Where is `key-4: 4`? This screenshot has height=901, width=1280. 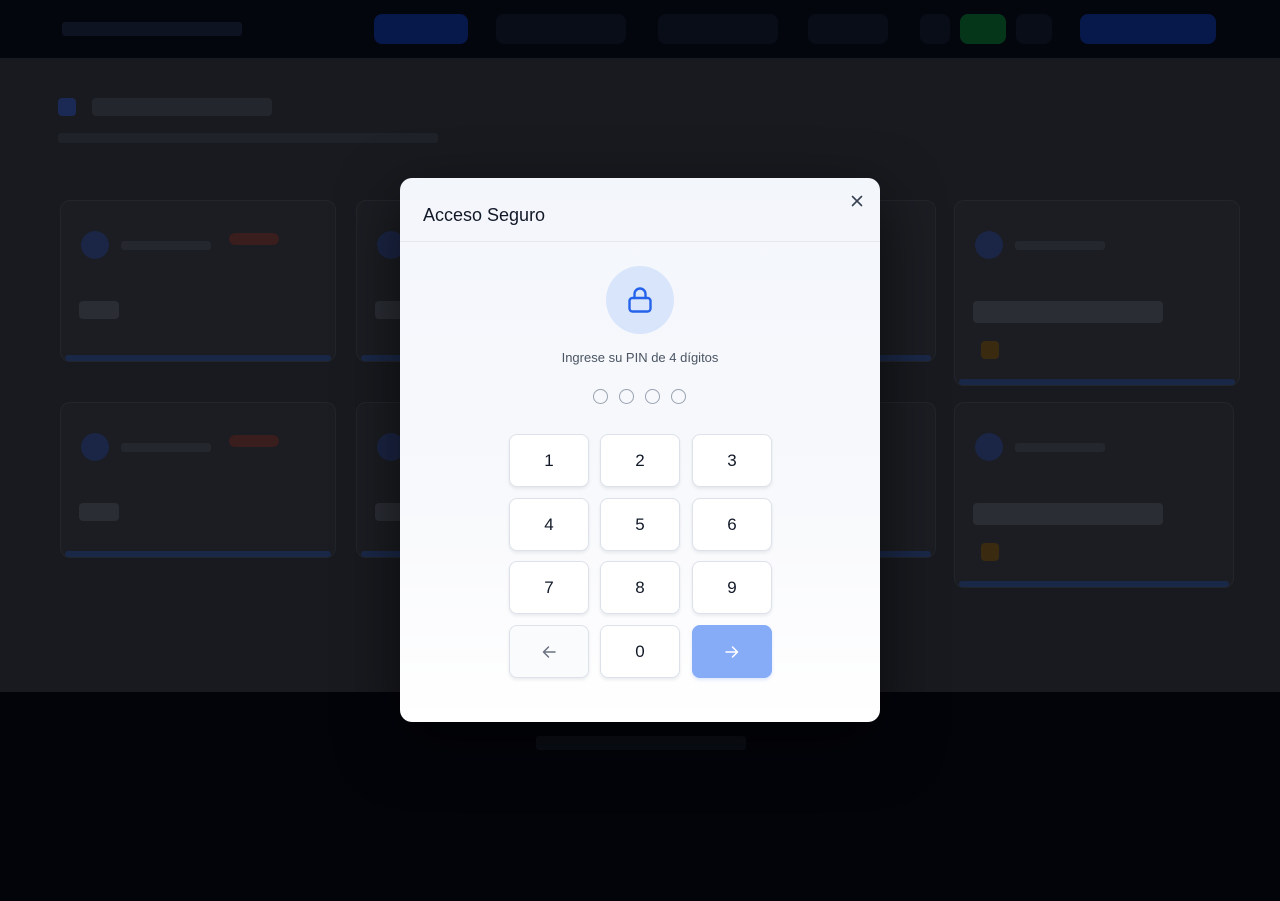
key-4: 4 is located at coordinates (549, 524).